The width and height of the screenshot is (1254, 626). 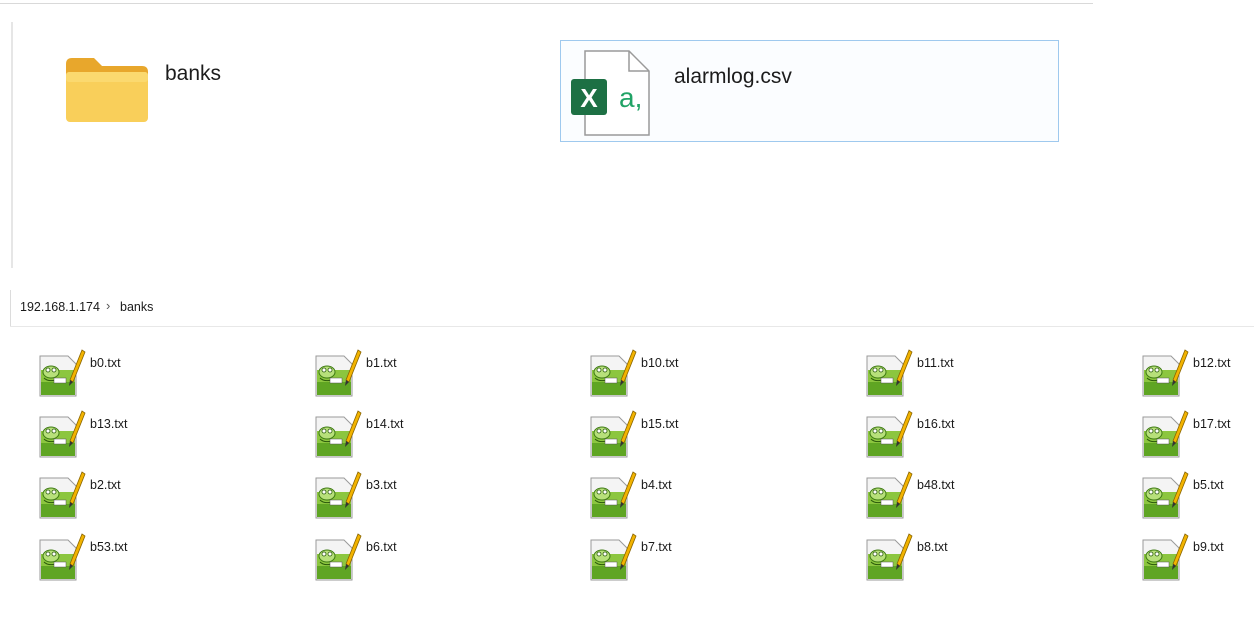 What do you see at coordinates (1196, 498) in the screenshot?
I see `file-item: b5.txt` at bounding box center [1196, 498].